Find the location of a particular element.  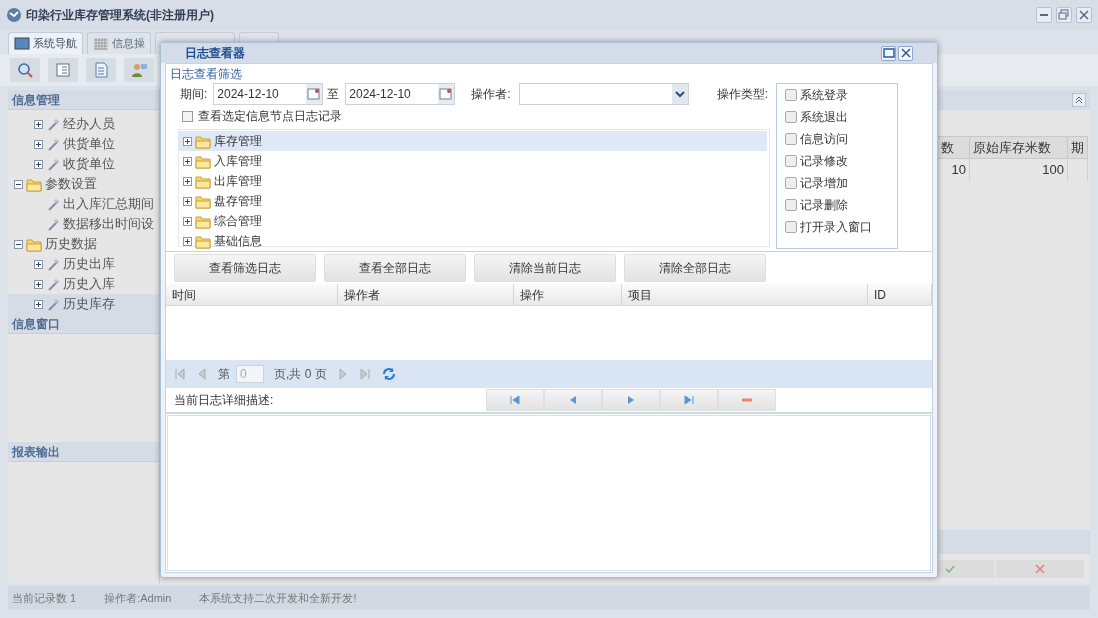

group-label: 日志查看筛选 is located at coordinates (206, 73).